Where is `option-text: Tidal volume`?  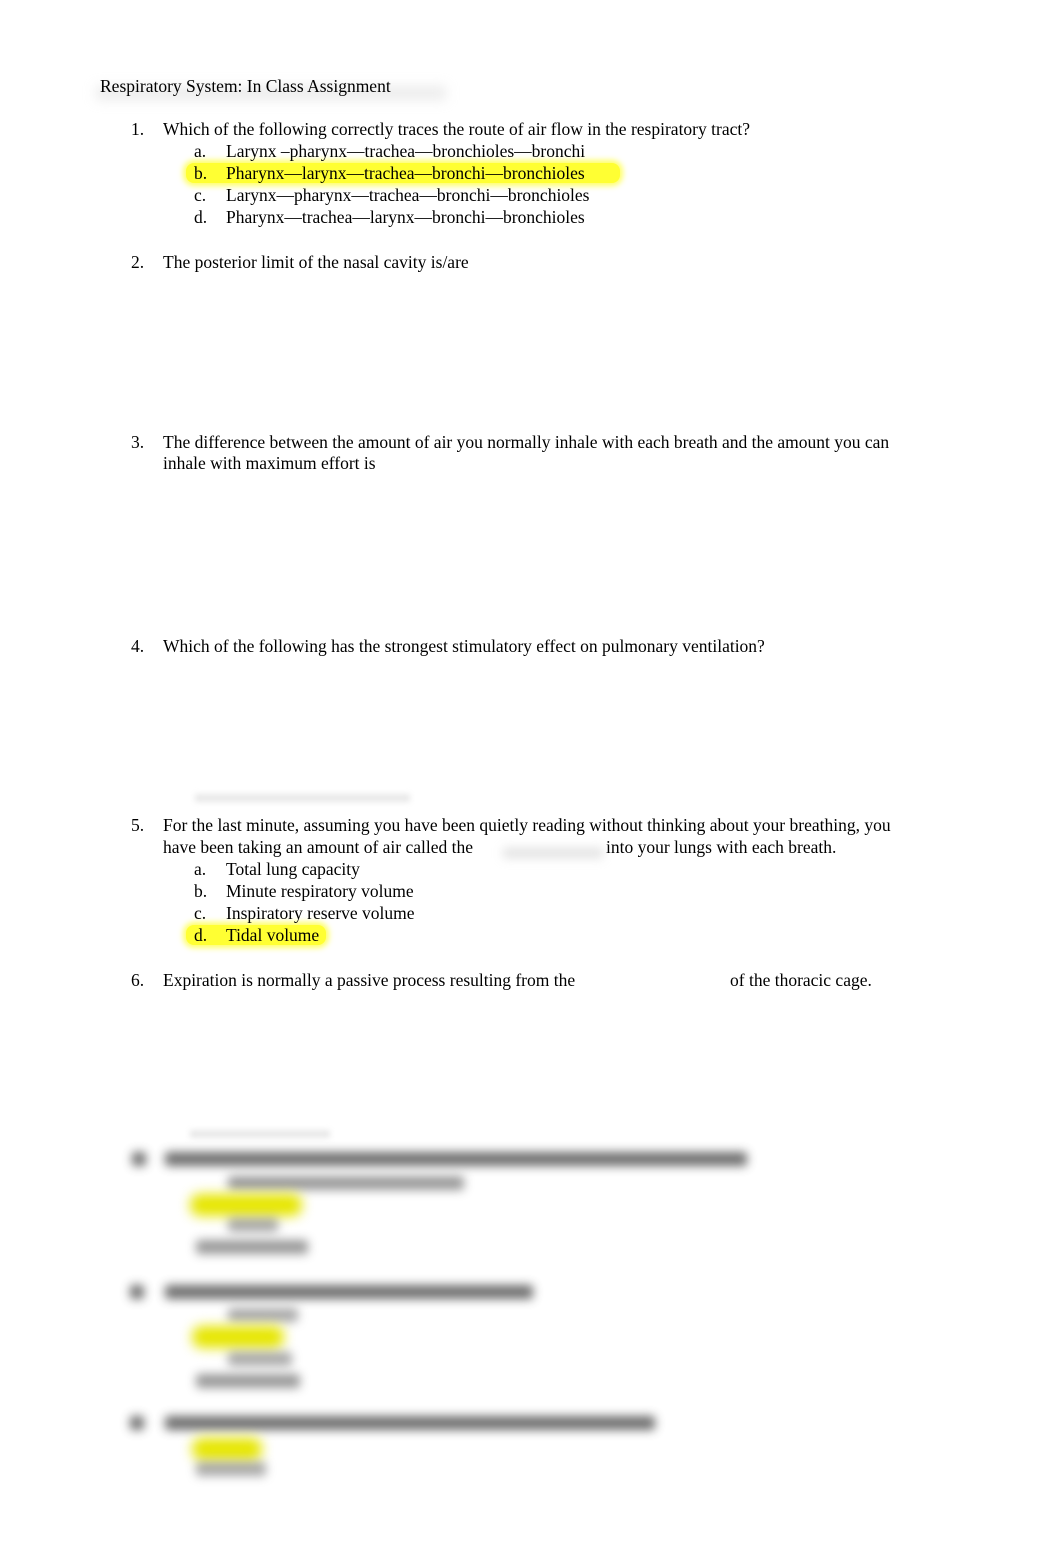 option-text: Tidal volume is located at coordinates (273, 935).